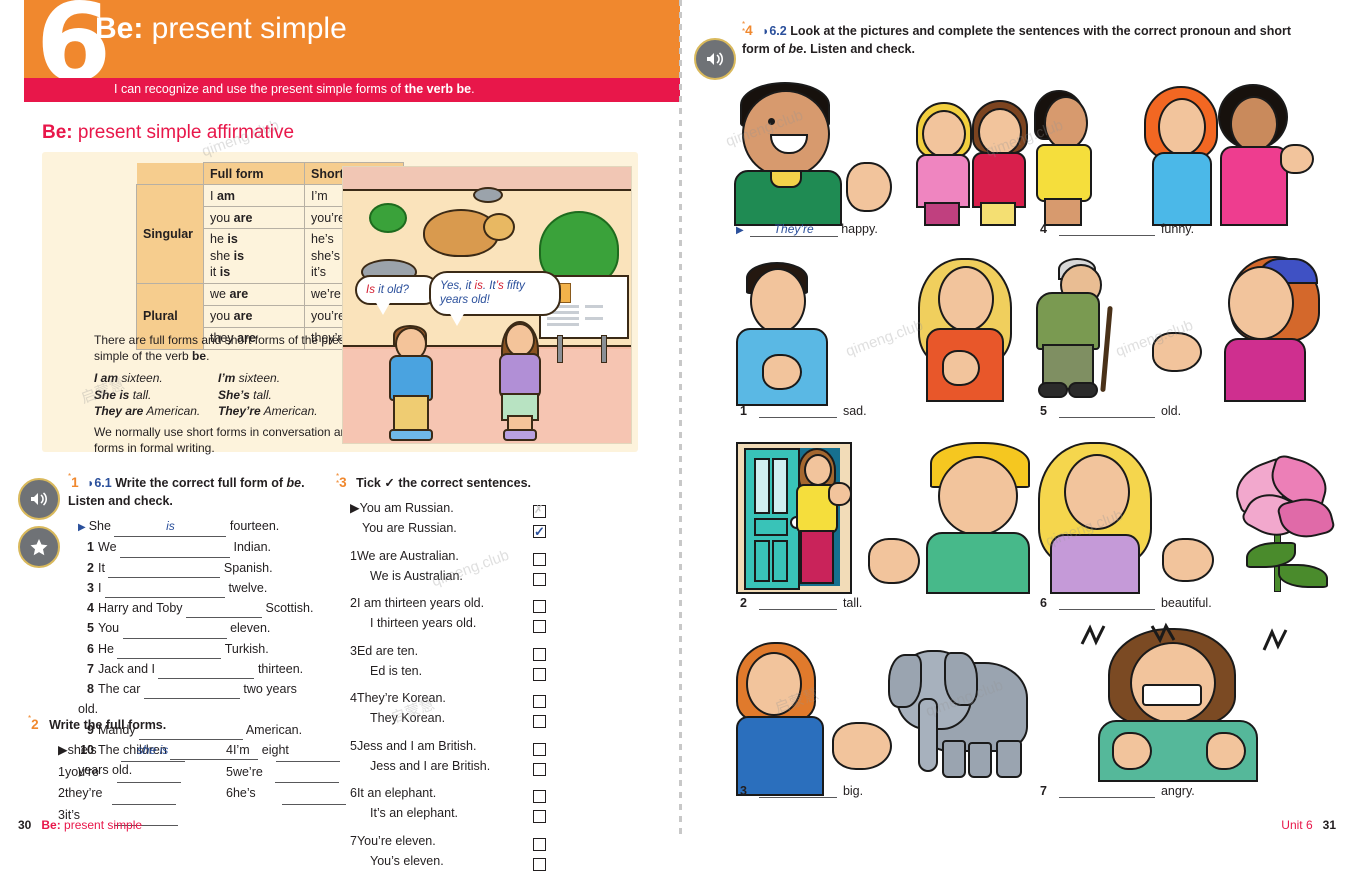 This screenshot has height=874, width=1350. I want to click on answer-word: beautiful., so click(1186, 603).